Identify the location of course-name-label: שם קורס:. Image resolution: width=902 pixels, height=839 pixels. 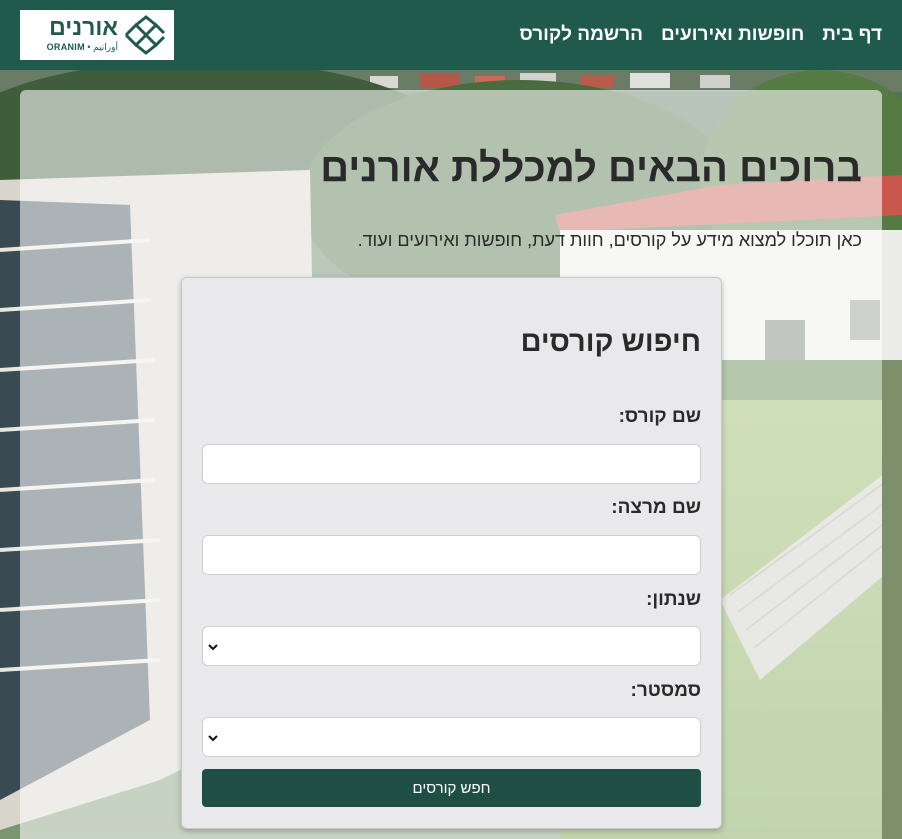
(659, 416).